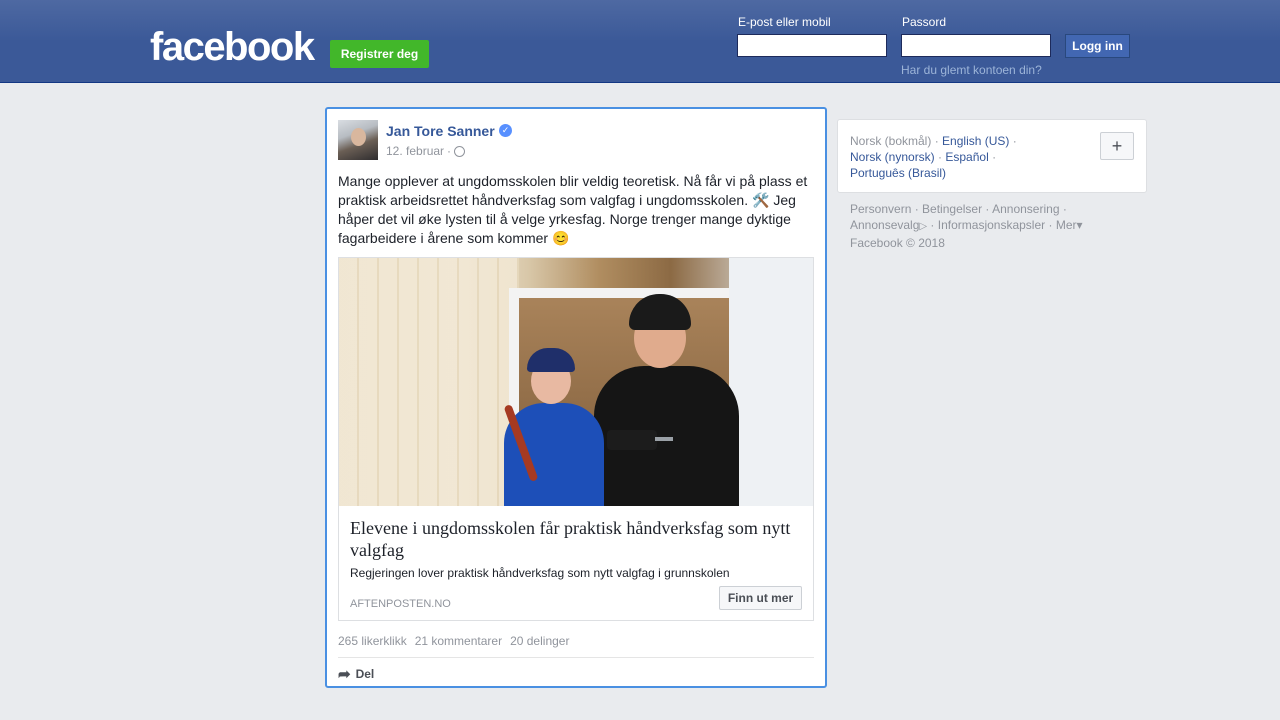  I want to click on link-image, so click(576, 382).